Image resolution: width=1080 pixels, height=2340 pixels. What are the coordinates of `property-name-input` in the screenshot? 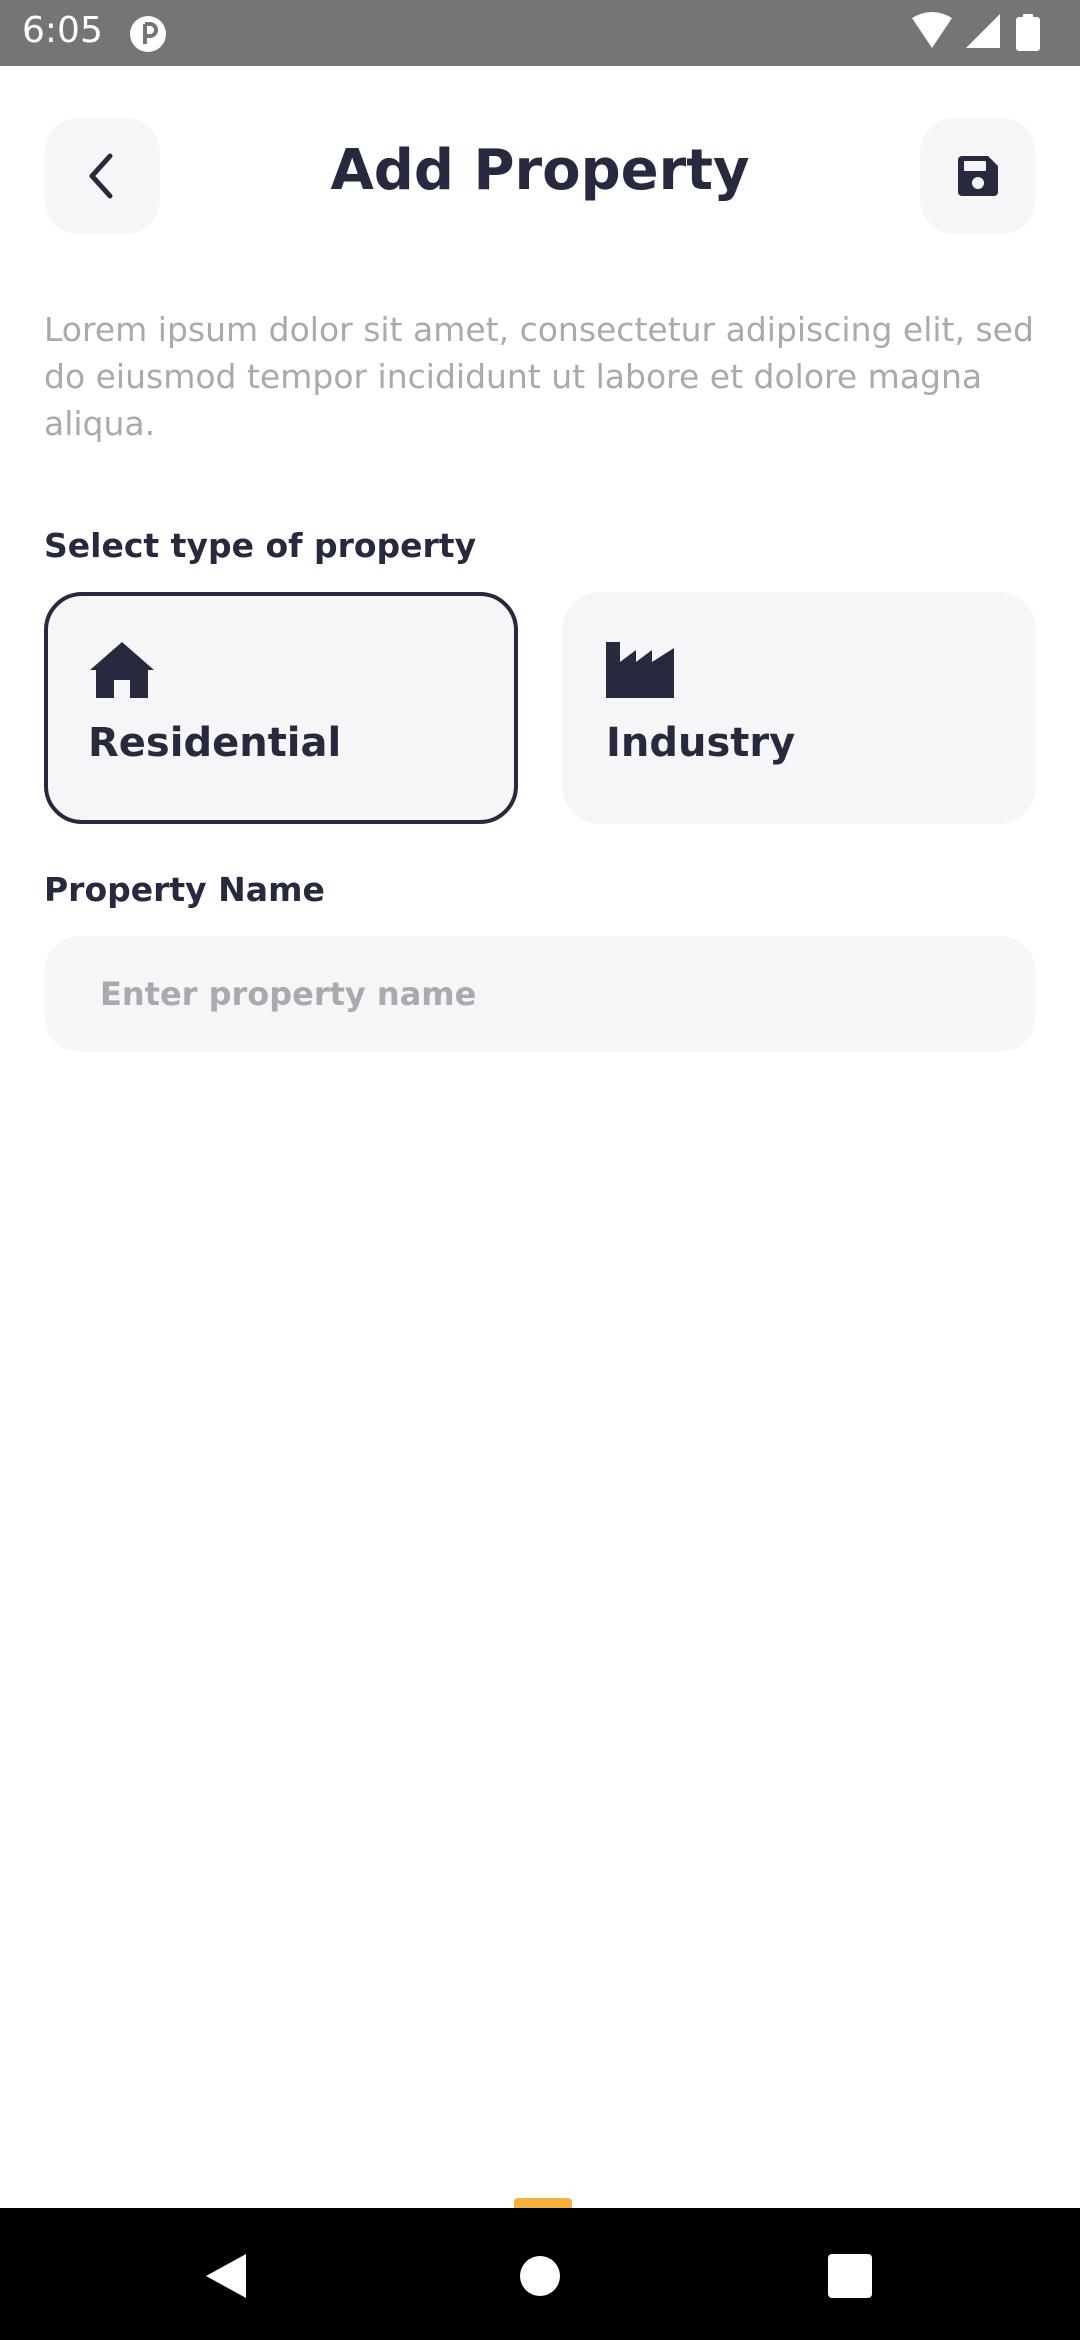 It's located at (540, 994).